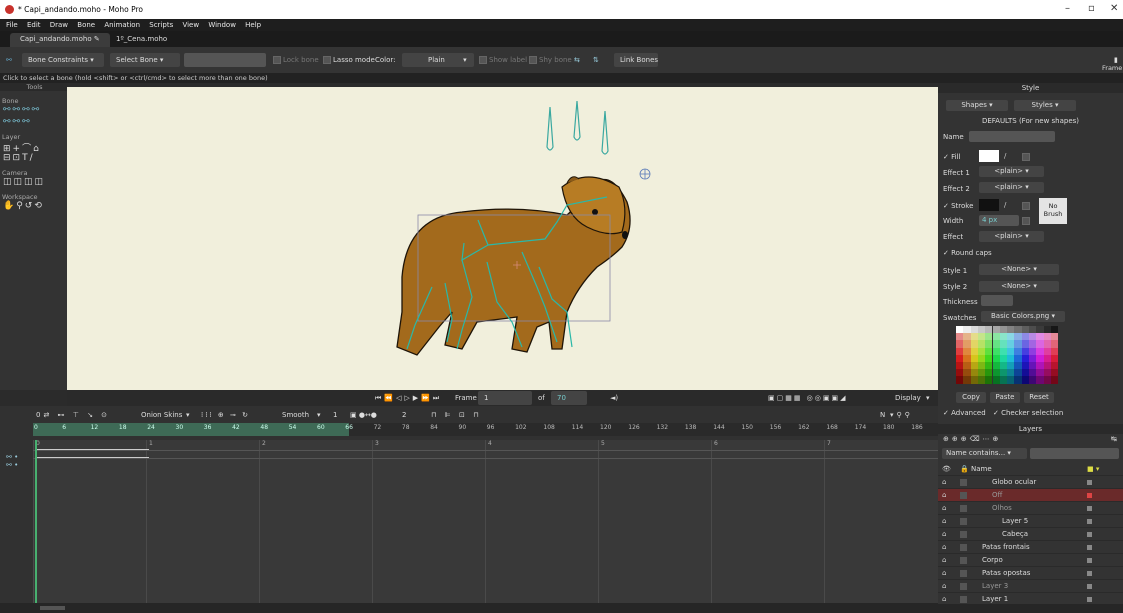 This screenshot has height=613, width=1123. Describe the element at coordinates (1114, 439) in the screenshot. I see `layer-settings-icon: ↹` at that location.